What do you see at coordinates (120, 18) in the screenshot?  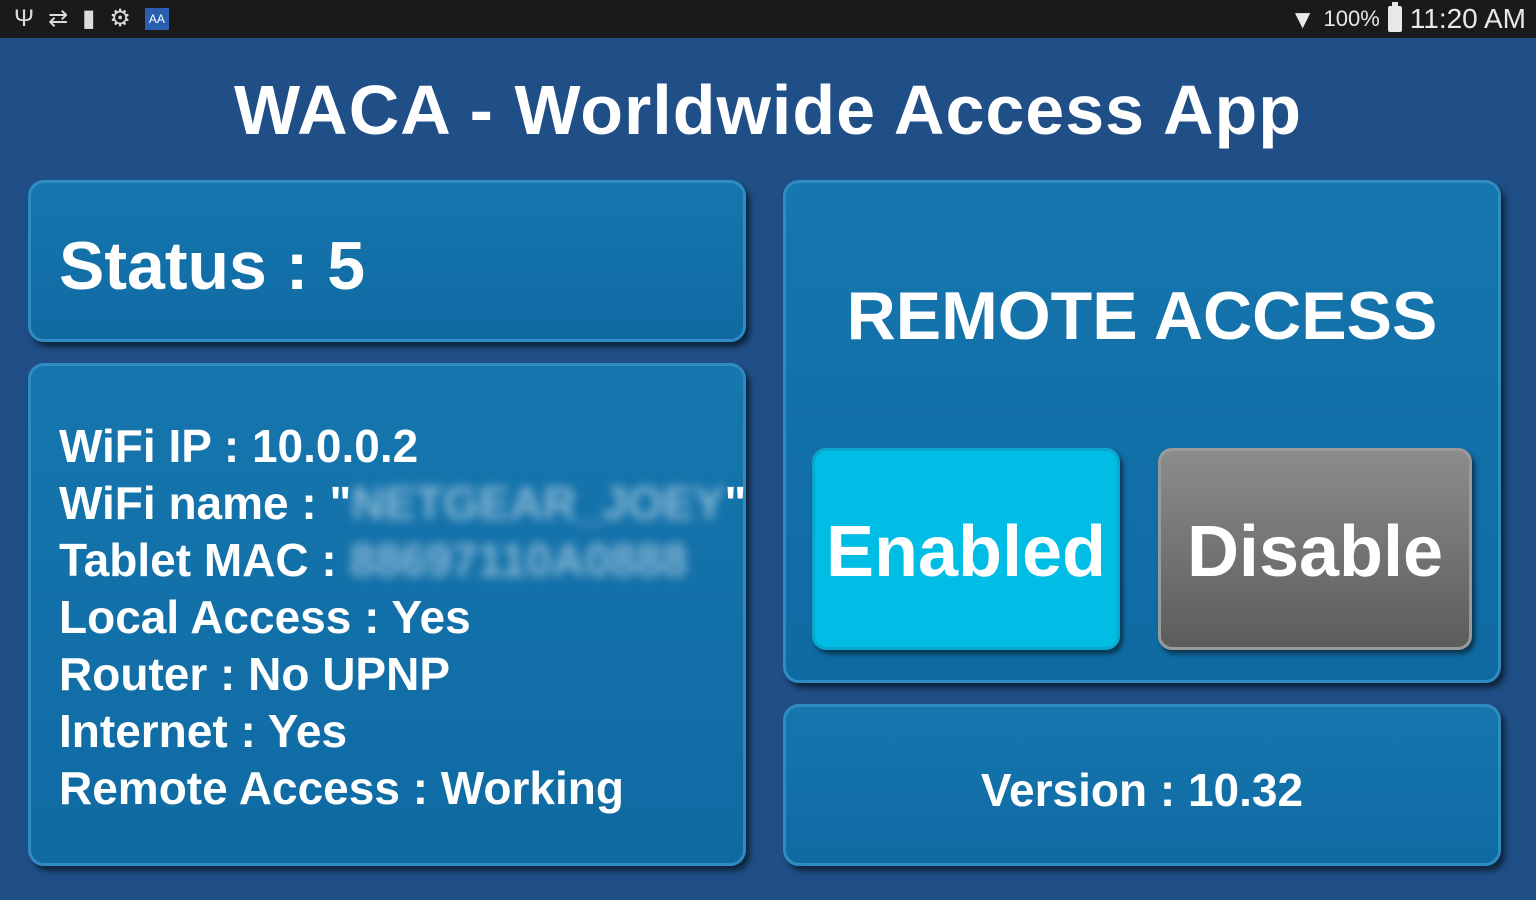 I see `android-icon: ⚙` at bounding box center [120, 18].